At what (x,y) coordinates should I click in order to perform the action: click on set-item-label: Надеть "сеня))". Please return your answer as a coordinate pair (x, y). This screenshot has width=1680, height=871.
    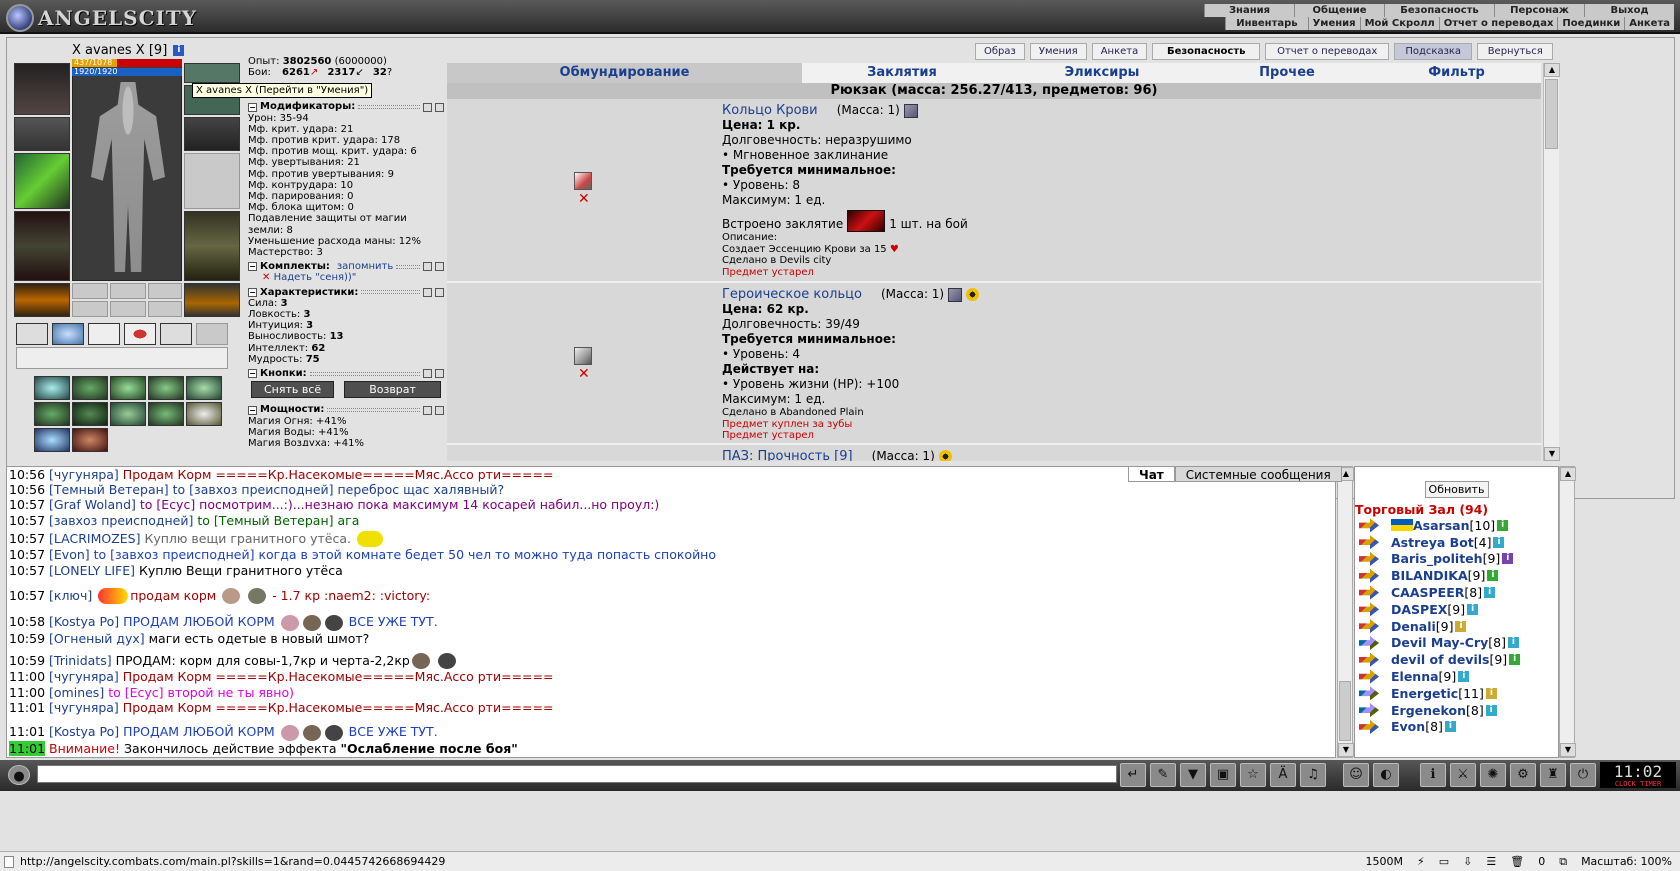
    Looking at the image, I should click on (315, 277).